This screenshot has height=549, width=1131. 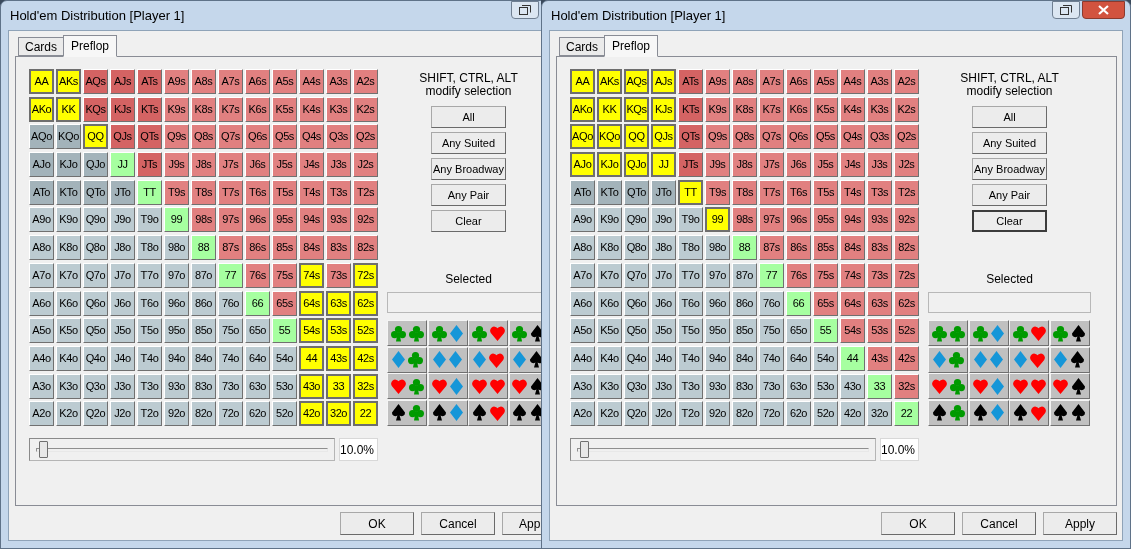 I want to click on hand-cell: 66, so click(x=798, y=303).